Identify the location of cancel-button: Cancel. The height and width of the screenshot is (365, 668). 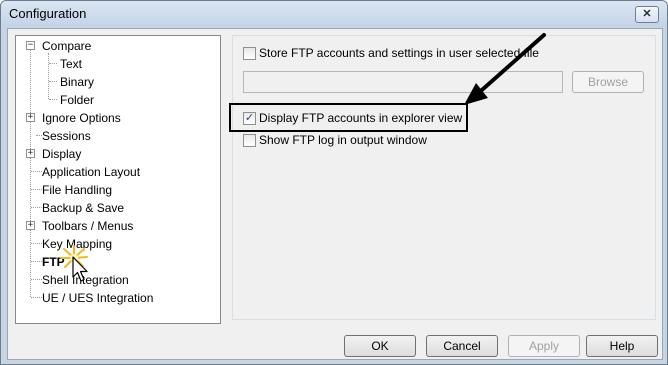
(462, 346).